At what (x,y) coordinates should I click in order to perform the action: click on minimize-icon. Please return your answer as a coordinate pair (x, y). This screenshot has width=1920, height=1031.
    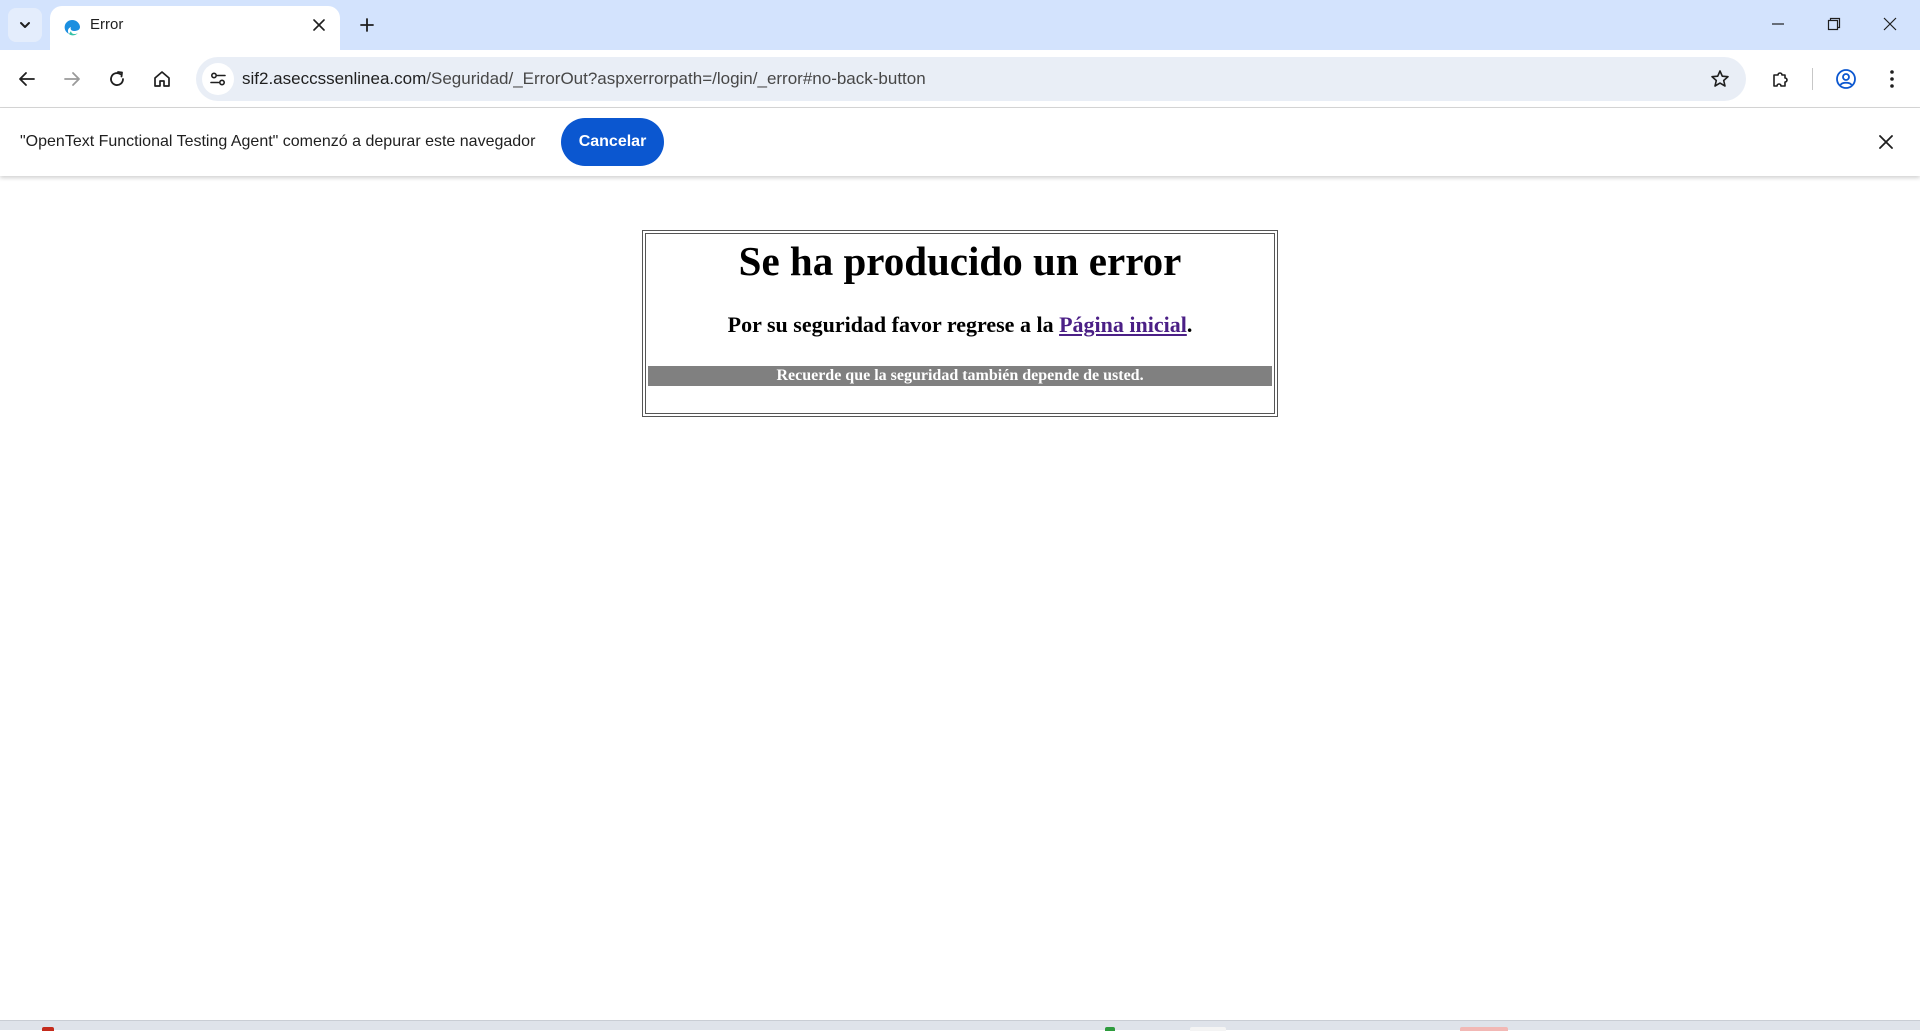
    Looking at the image, I should click on (1778, 24).